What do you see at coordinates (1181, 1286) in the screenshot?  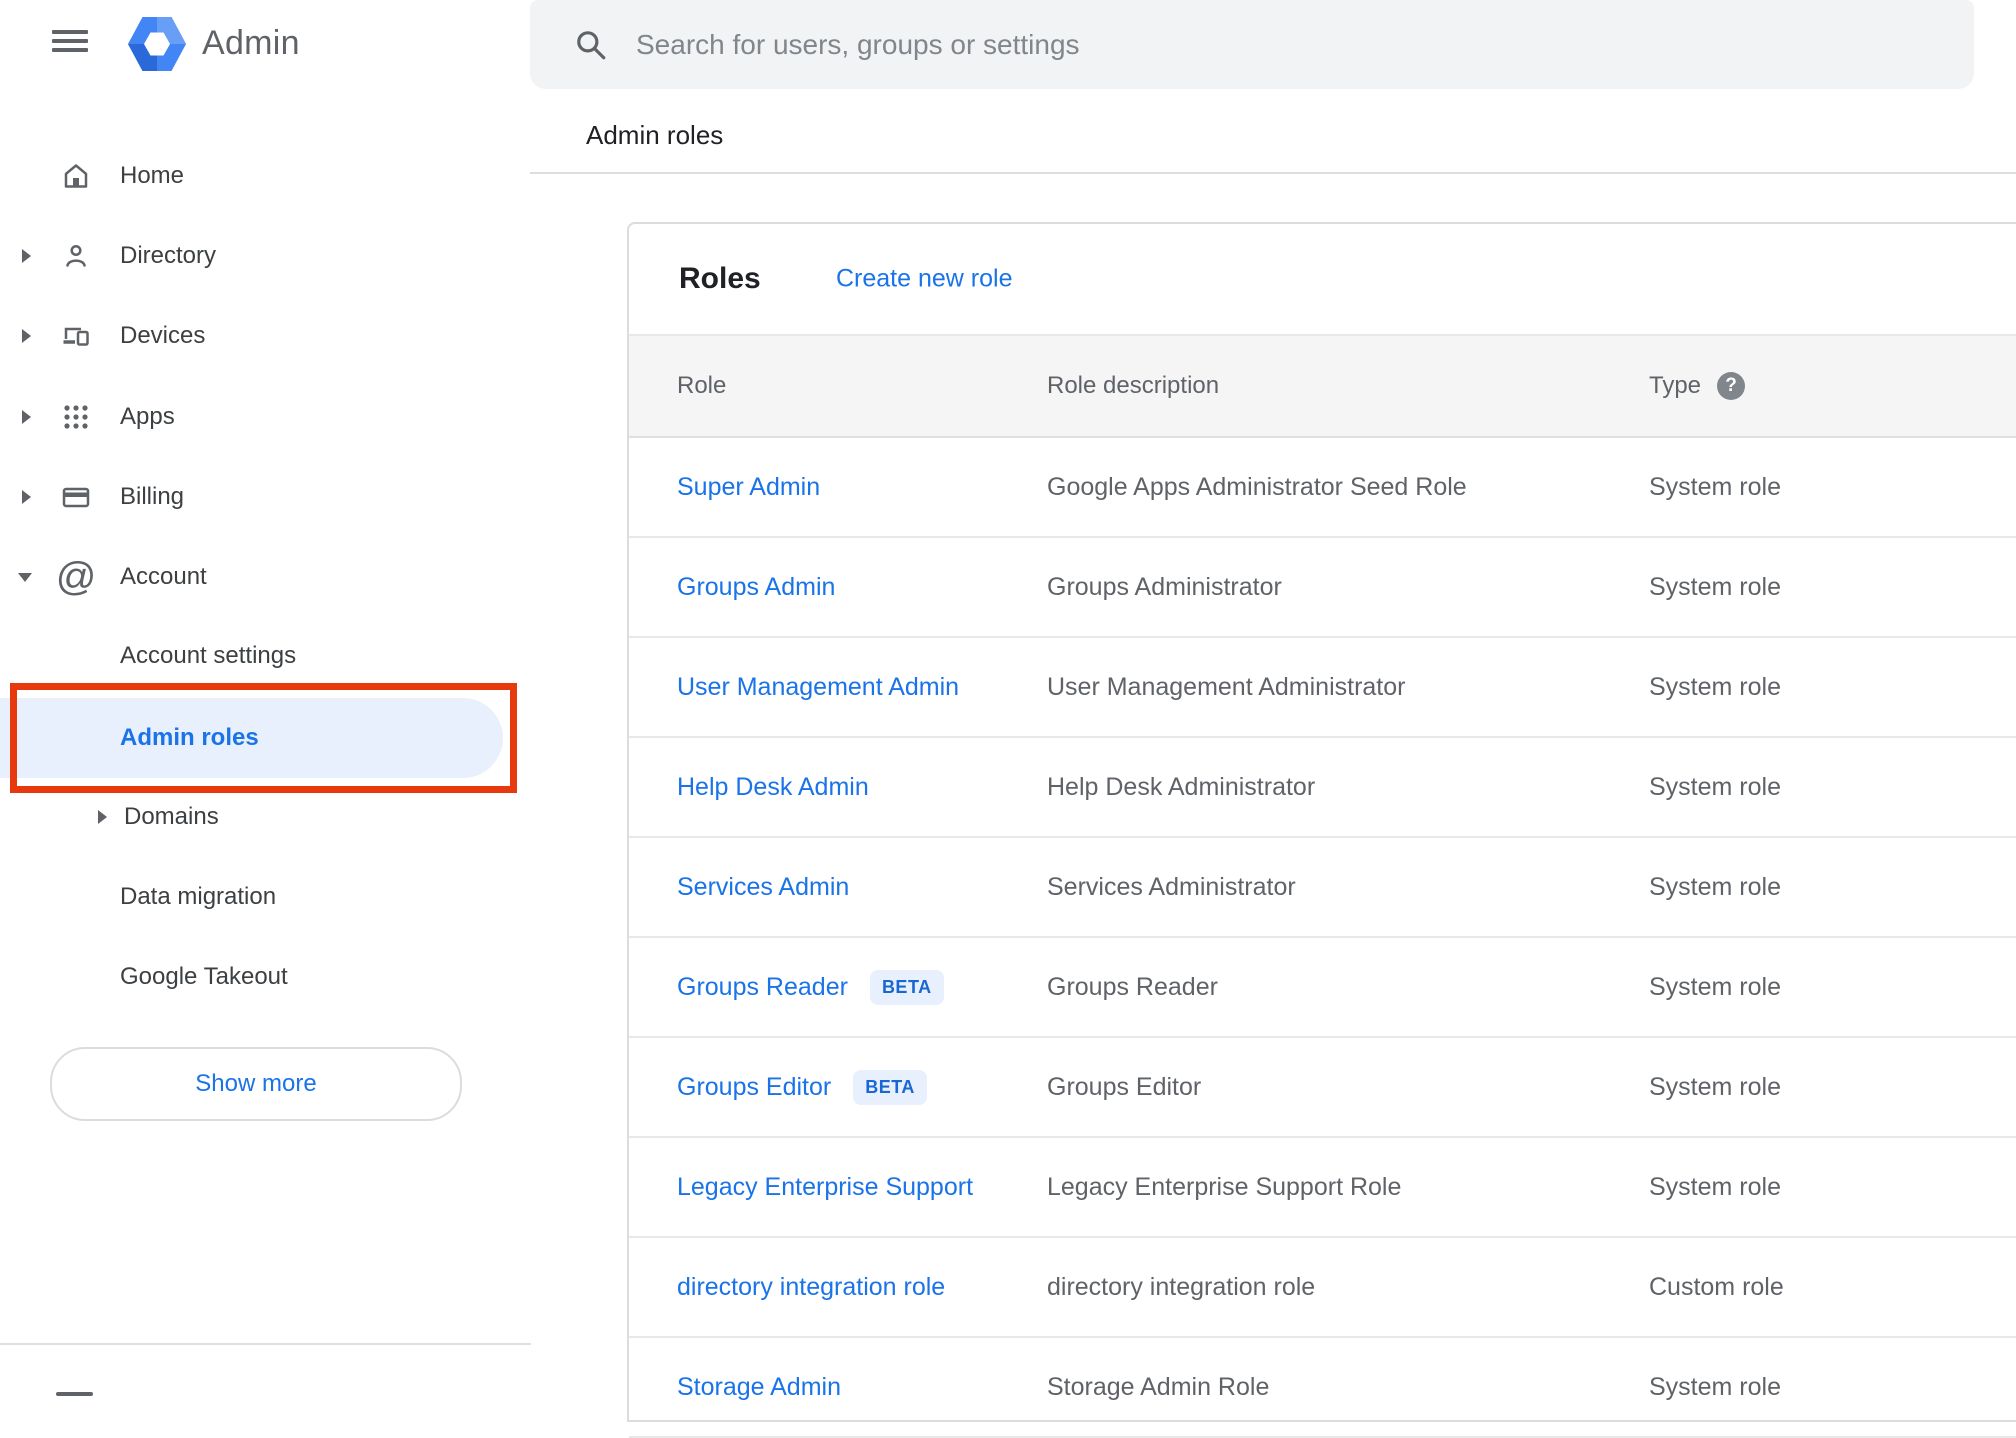 I see `role-description: directory integration role` at bounding box center [1181, 1286].